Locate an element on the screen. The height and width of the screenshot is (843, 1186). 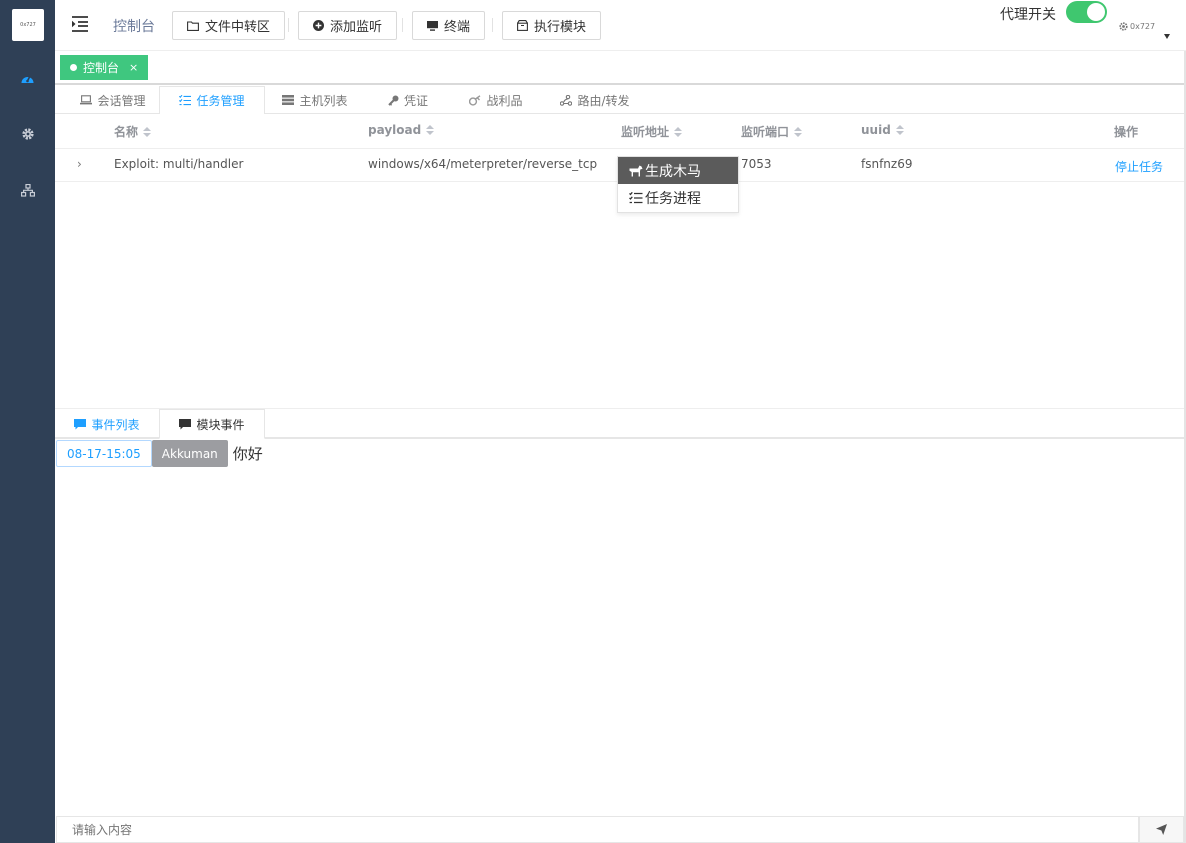
server-list-icon is located at coordinates (288, 100).